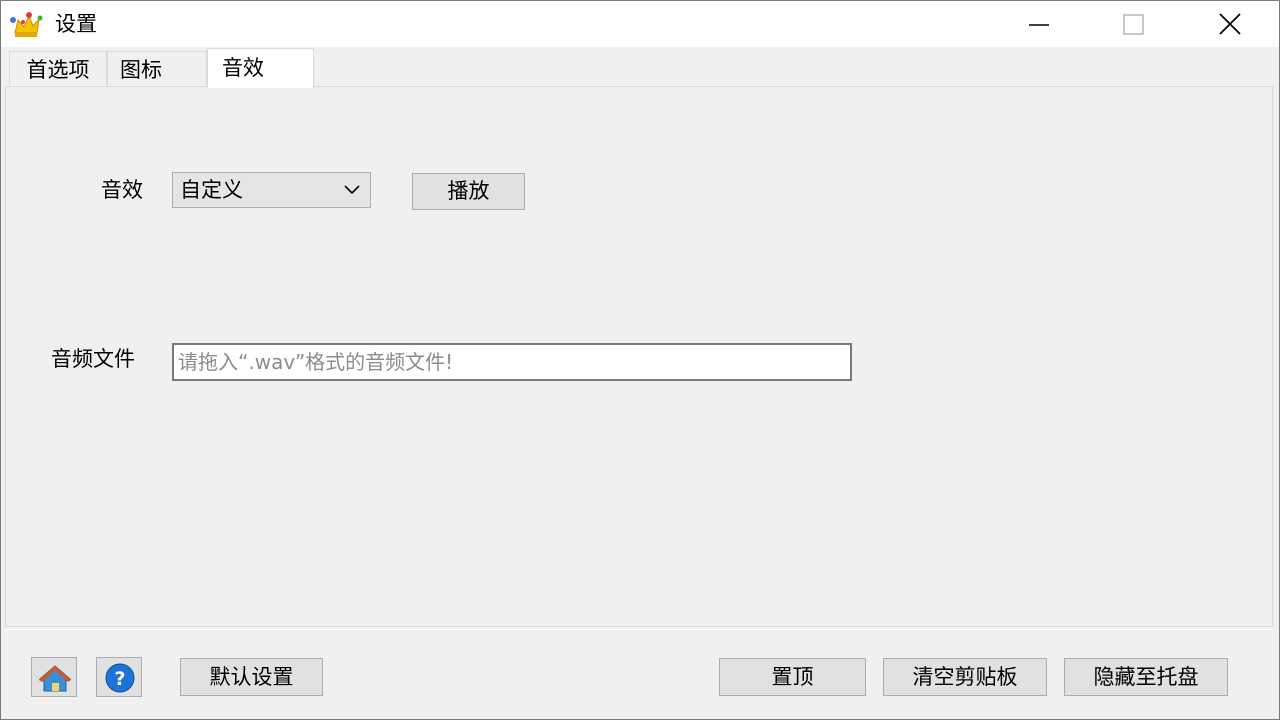  I want to click on divider, so click(639, 629).